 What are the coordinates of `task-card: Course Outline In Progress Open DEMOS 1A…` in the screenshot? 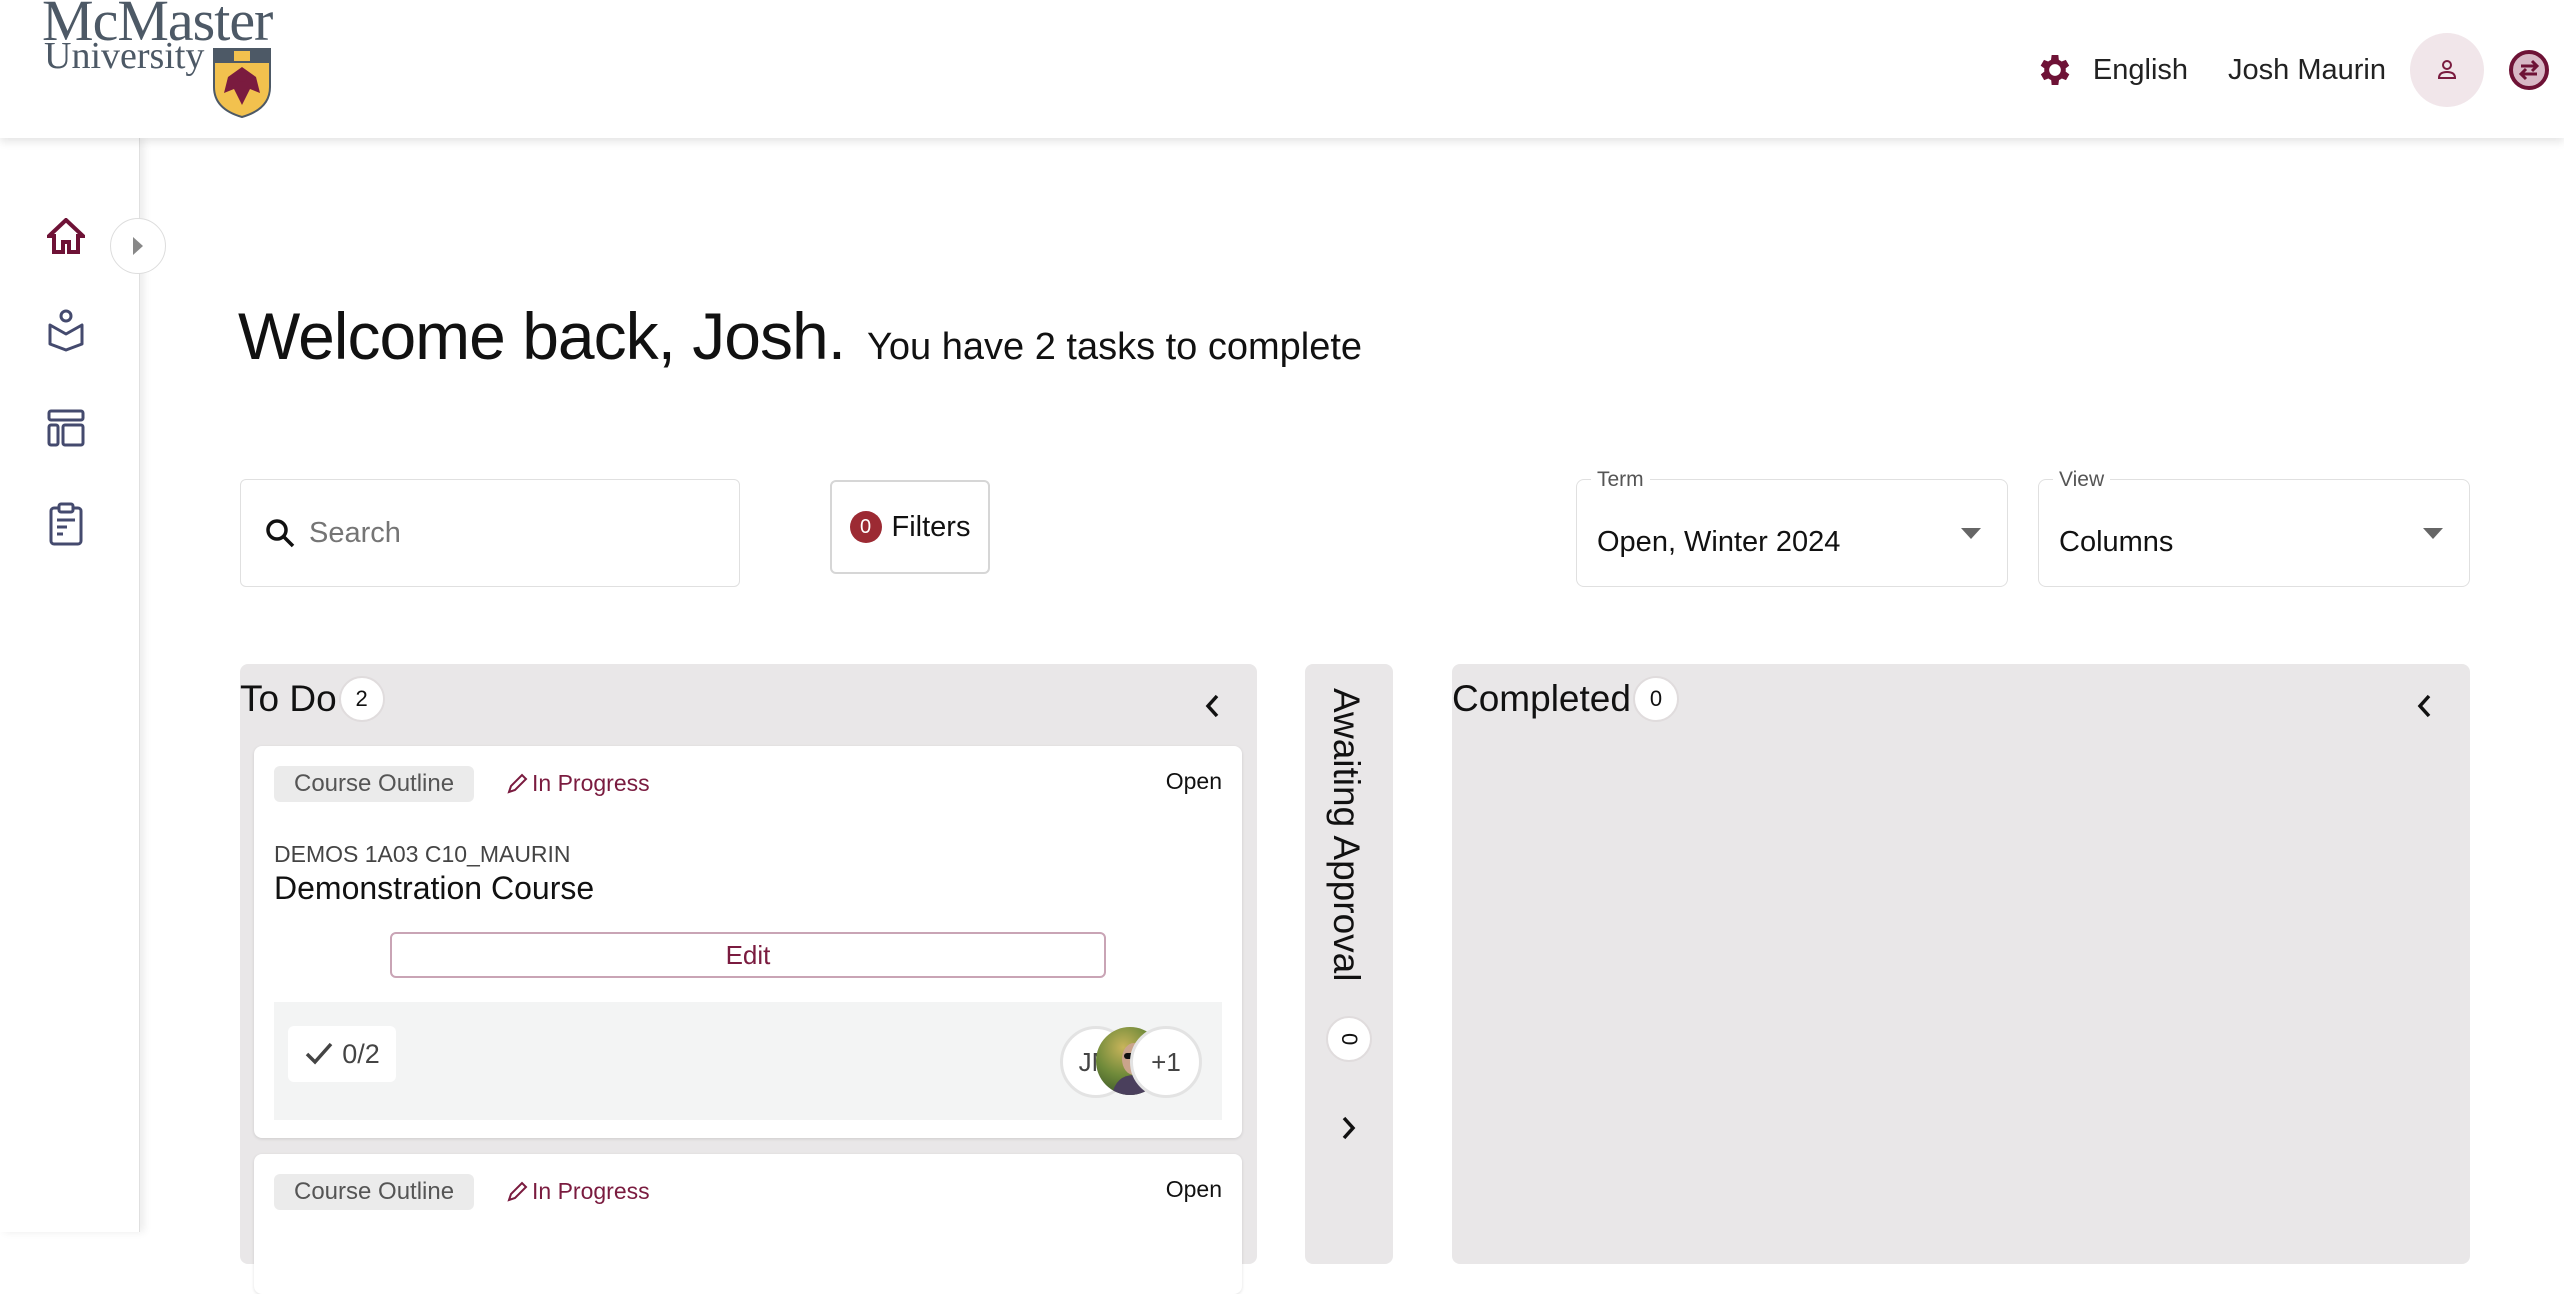 It's located at (748, 942).